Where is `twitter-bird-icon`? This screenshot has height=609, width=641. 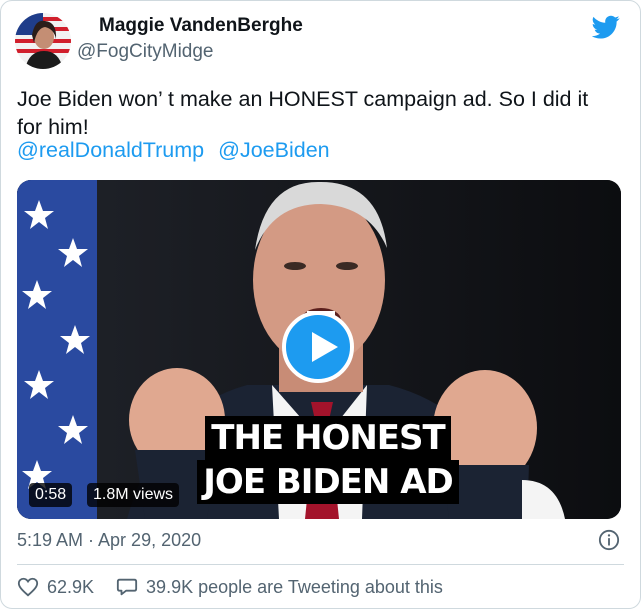
twitter-bird-icon is located at coordinates (606, 27).